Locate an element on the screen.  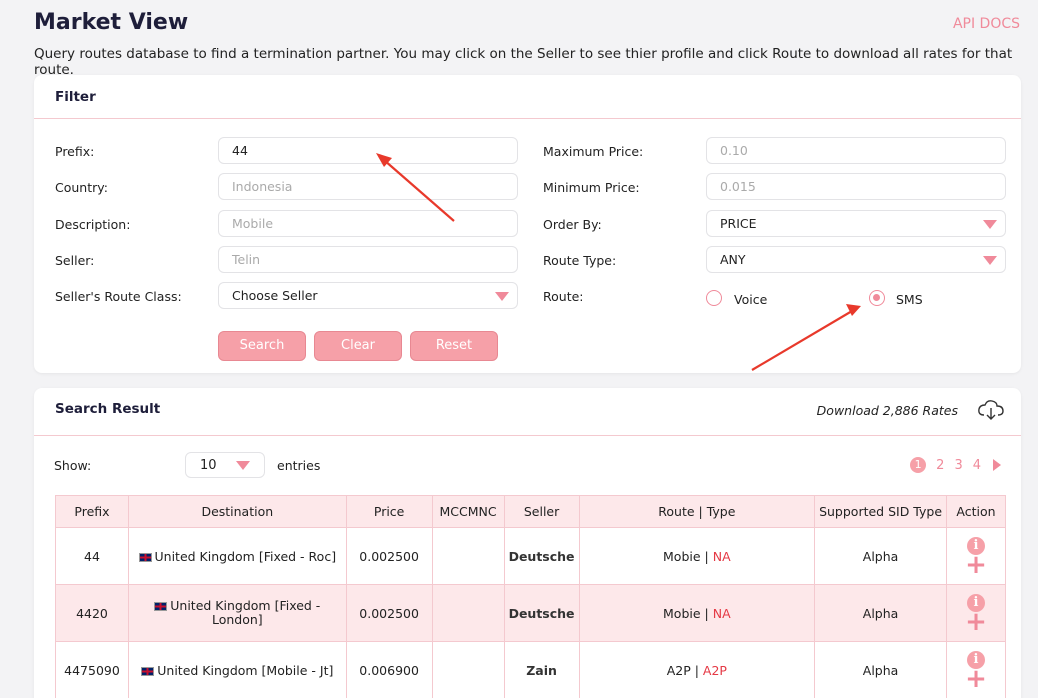
entries-label: entries is located at coordinates (299, 465).